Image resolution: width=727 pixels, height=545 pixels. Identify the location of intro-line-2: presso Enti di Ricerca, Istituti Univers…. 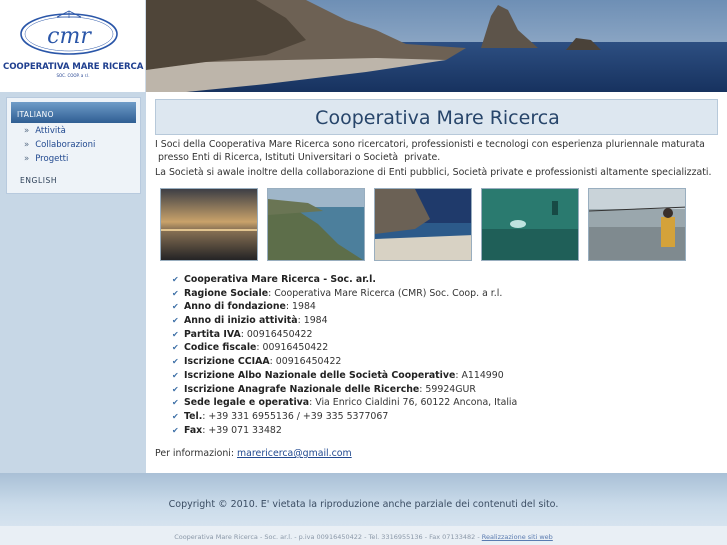
(298, 157).